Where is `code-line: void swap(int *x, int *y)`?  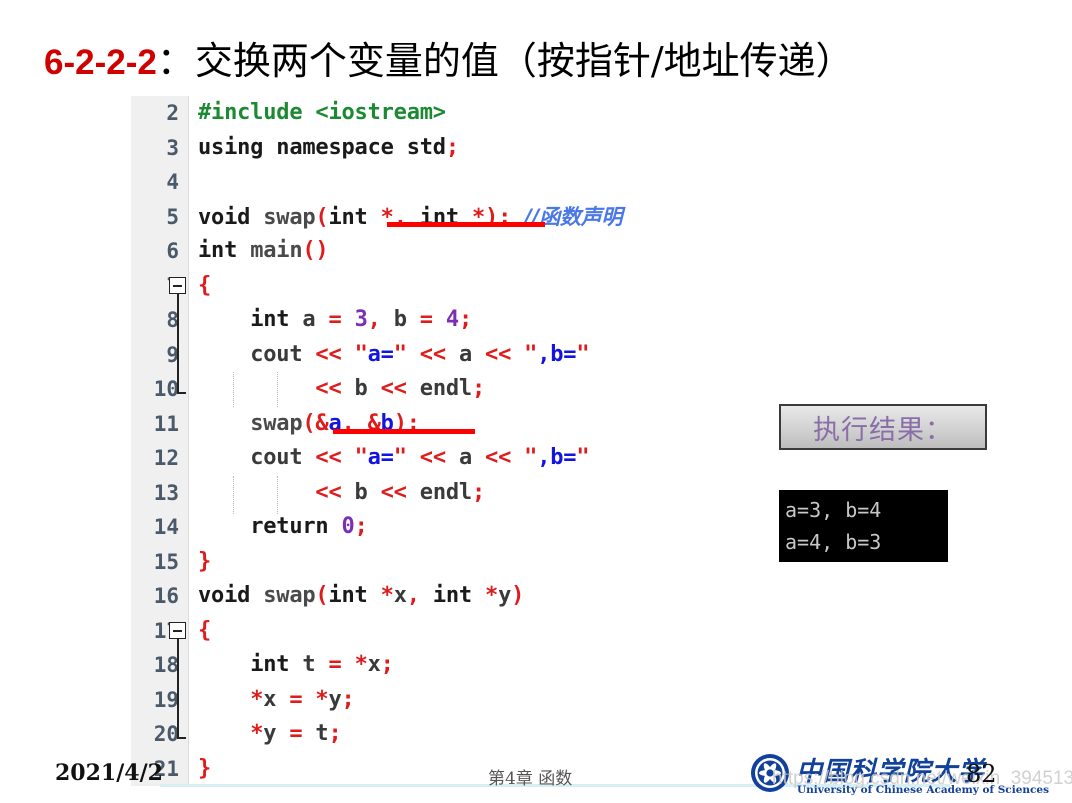
code-line: void swap(int *x, int *y) is located at coordinates (361, 595).